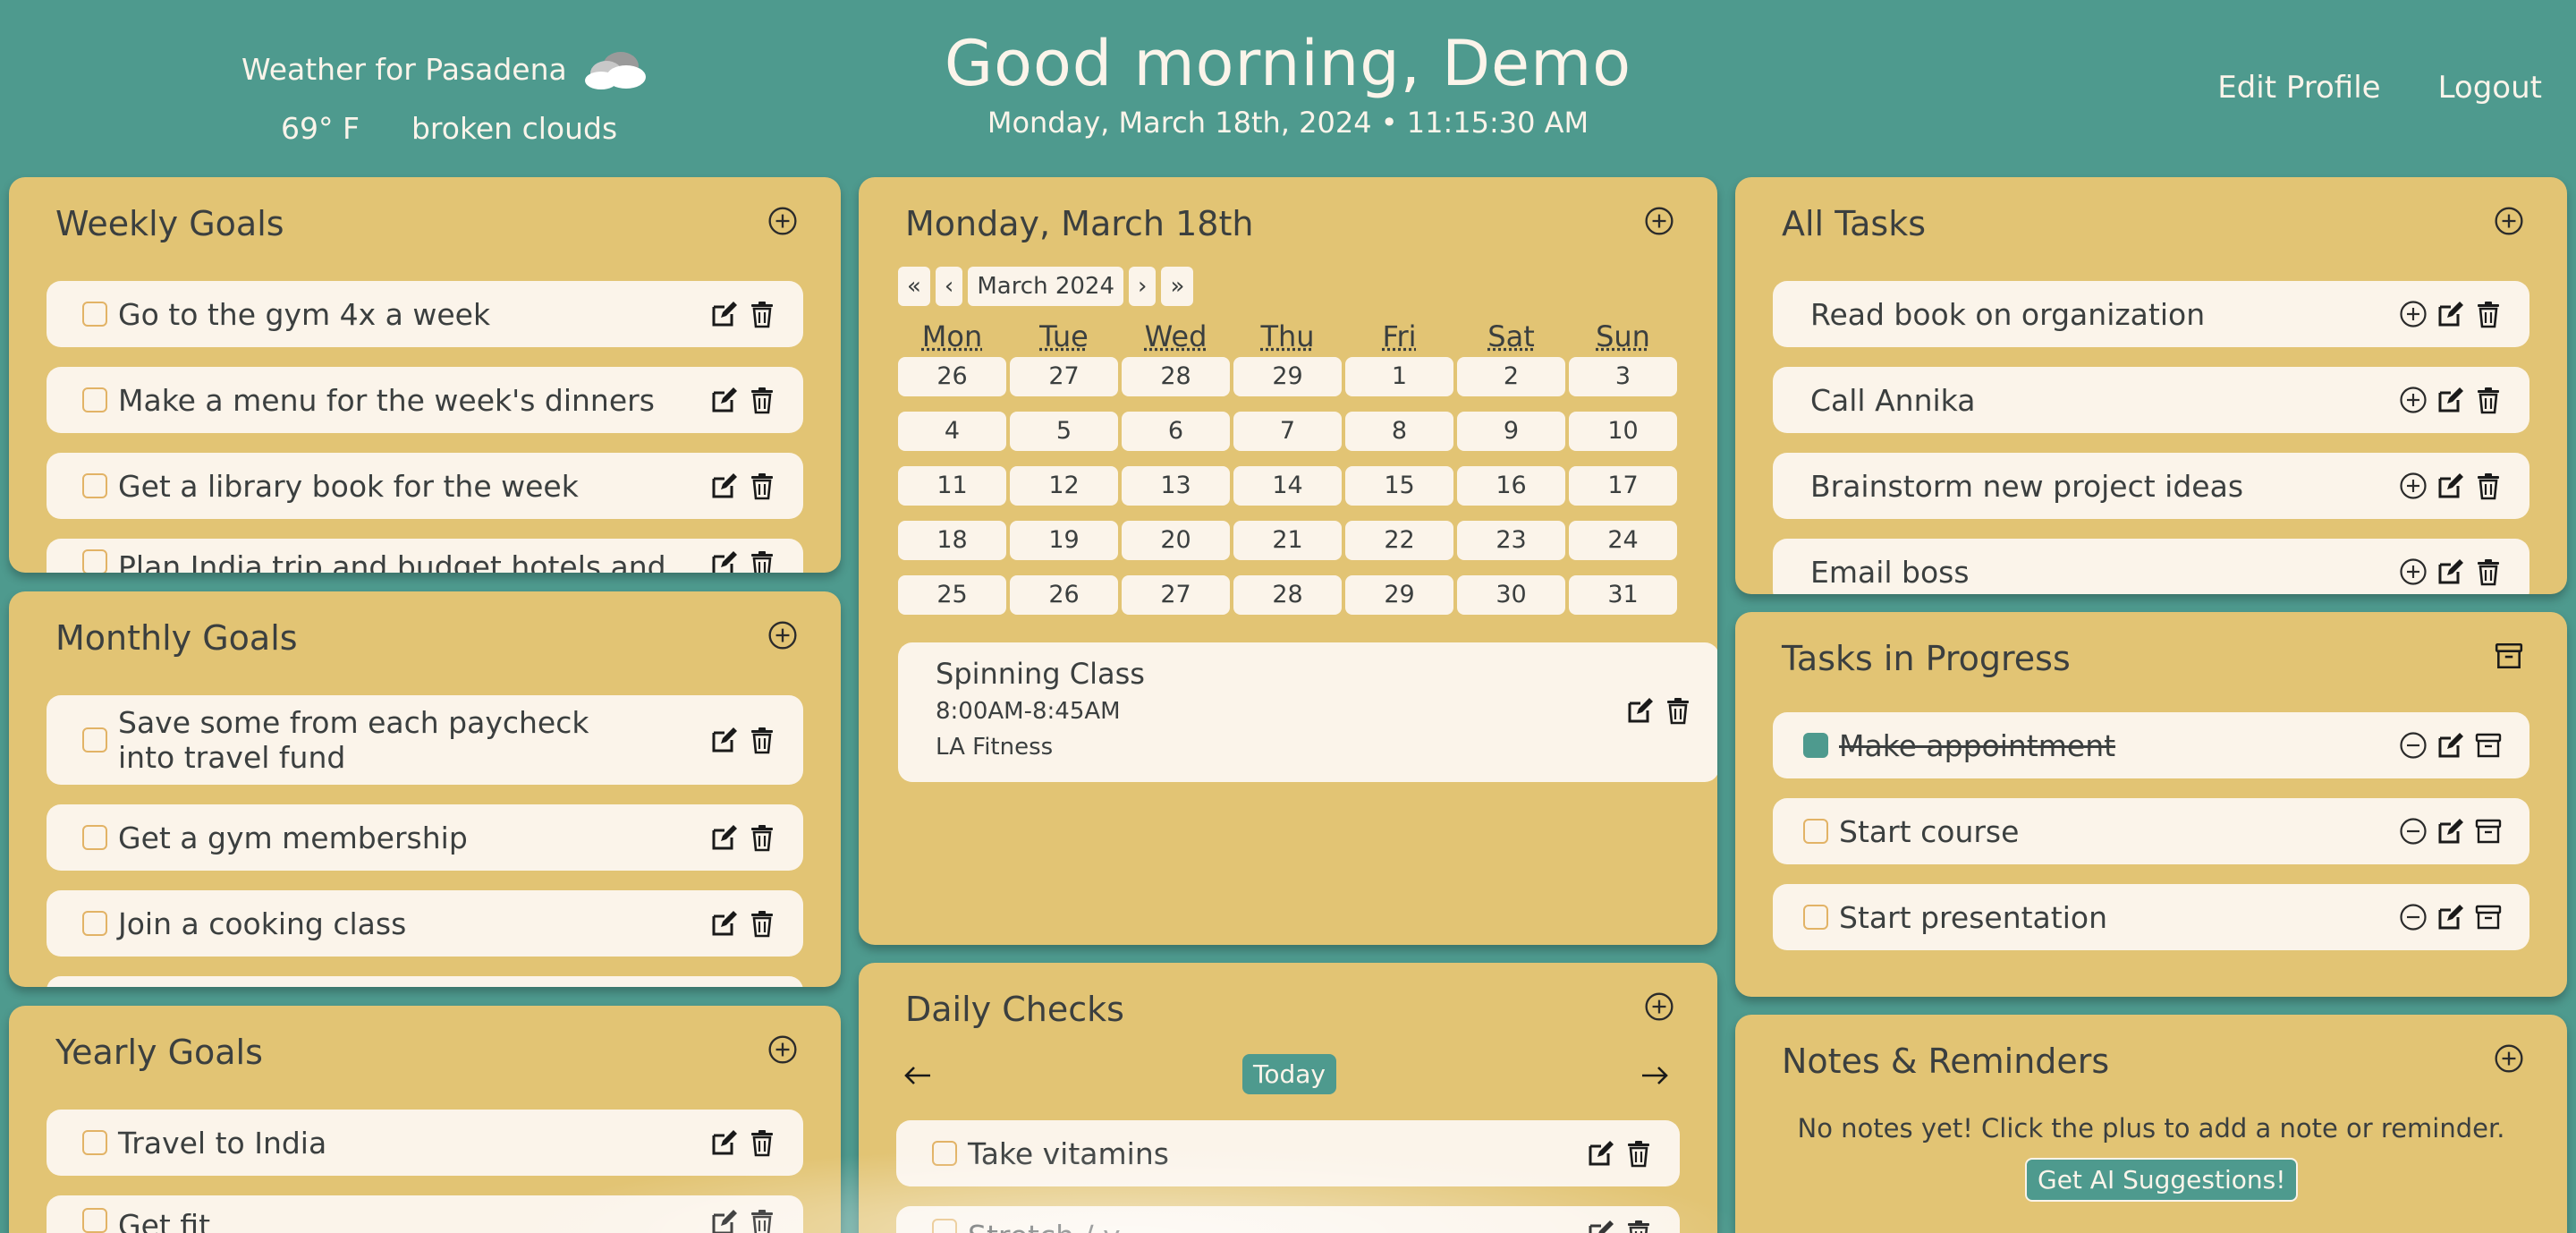 The width and height of the screenshot is (2576, 1233). Describe the element at coordinates (1511, 540) in the screenshot. I see `calendar-day: 23` at that location.